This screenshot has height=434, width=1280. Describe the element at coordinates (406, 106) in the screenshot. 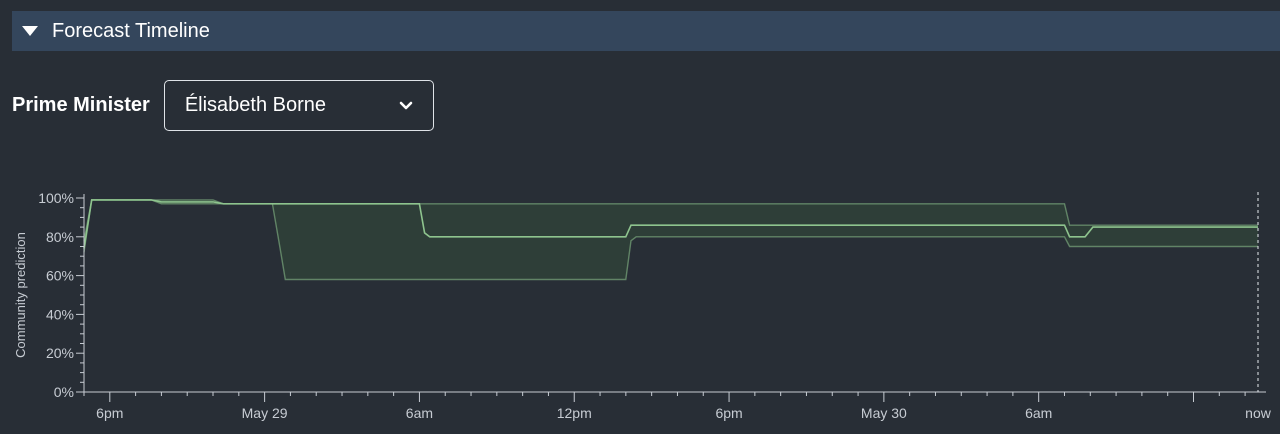

I see `chevron-down-icon` at that location.